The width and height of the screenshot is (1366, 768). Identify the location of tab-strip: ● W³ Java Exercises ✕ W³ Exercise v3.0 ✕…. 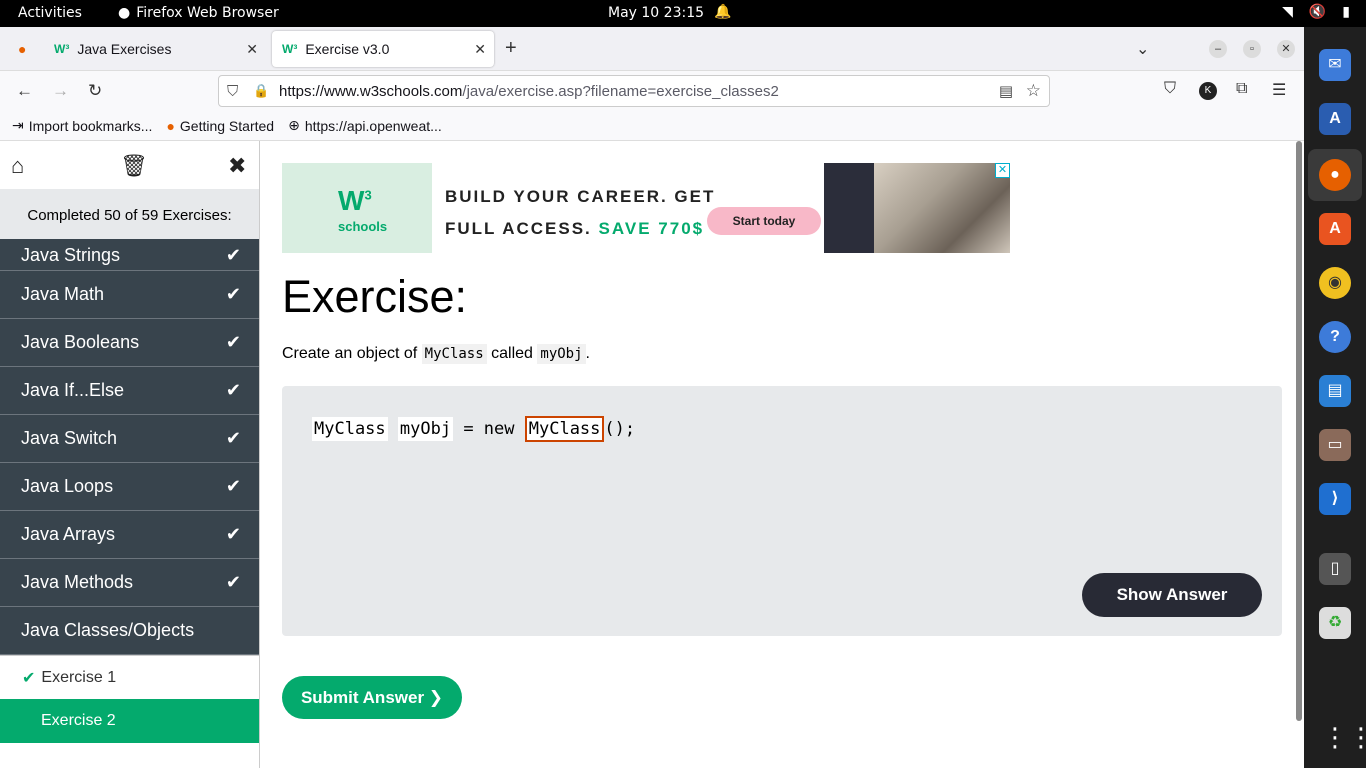
(652, 49).